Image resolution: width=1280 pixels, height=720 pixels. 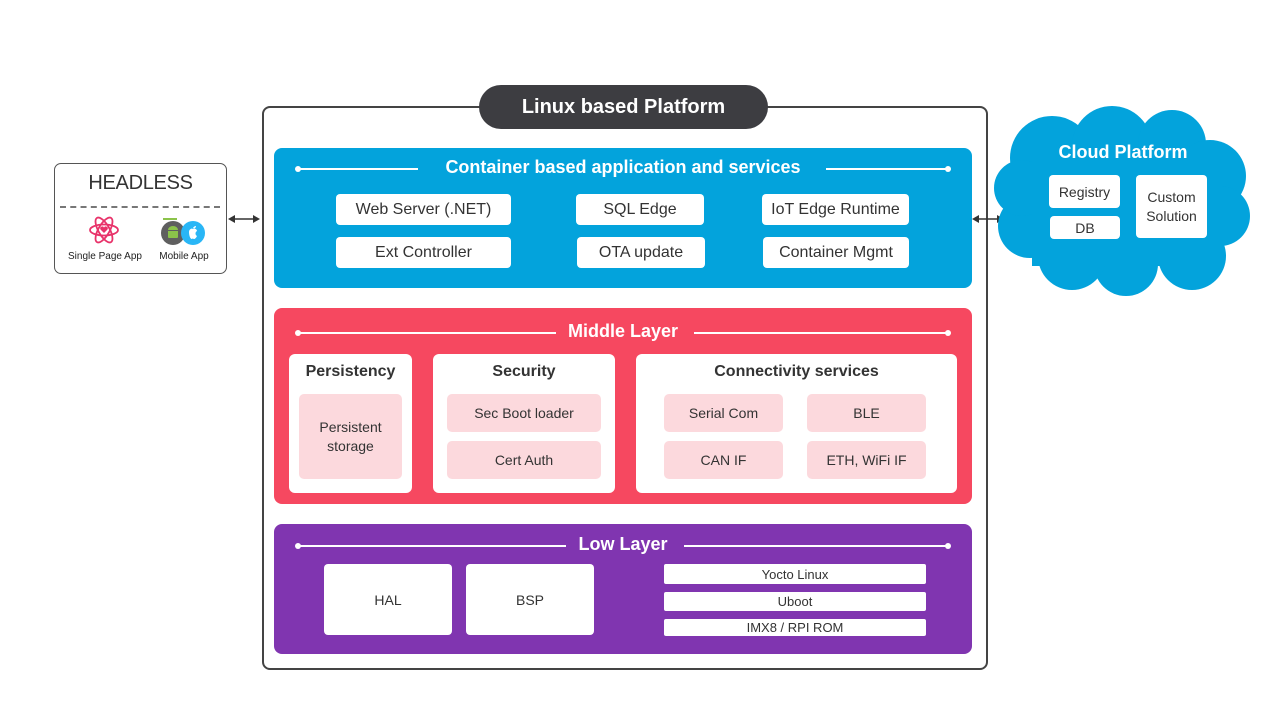 I want to click on persistent-storage: Persistent storage, so click(x=350, y=436).